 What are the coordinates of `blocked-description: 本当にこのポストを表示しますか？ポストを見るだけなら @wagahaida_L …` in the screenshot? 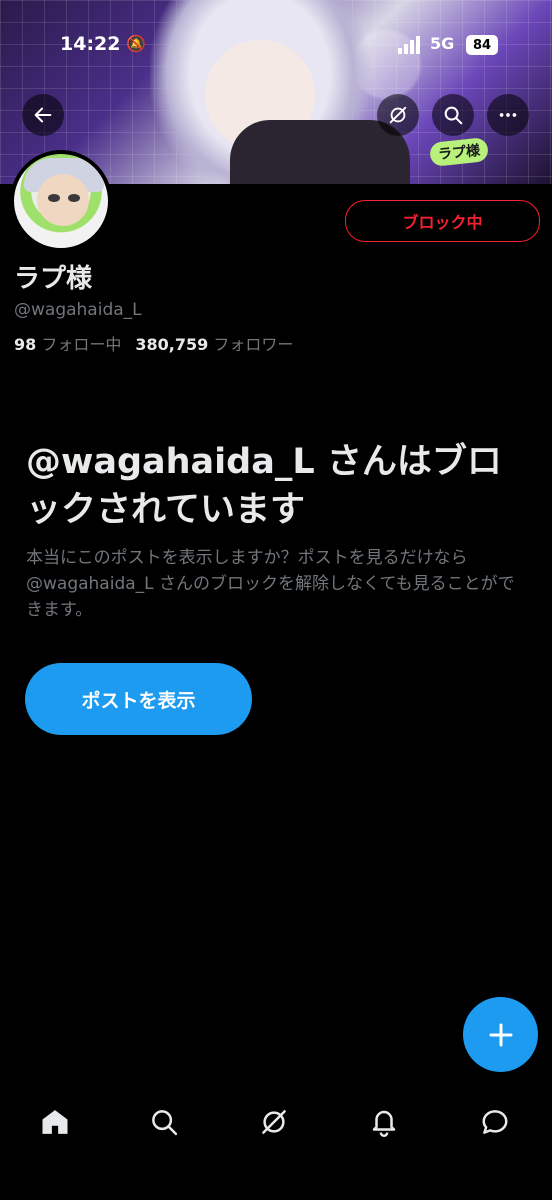 It's located at (270, 584).